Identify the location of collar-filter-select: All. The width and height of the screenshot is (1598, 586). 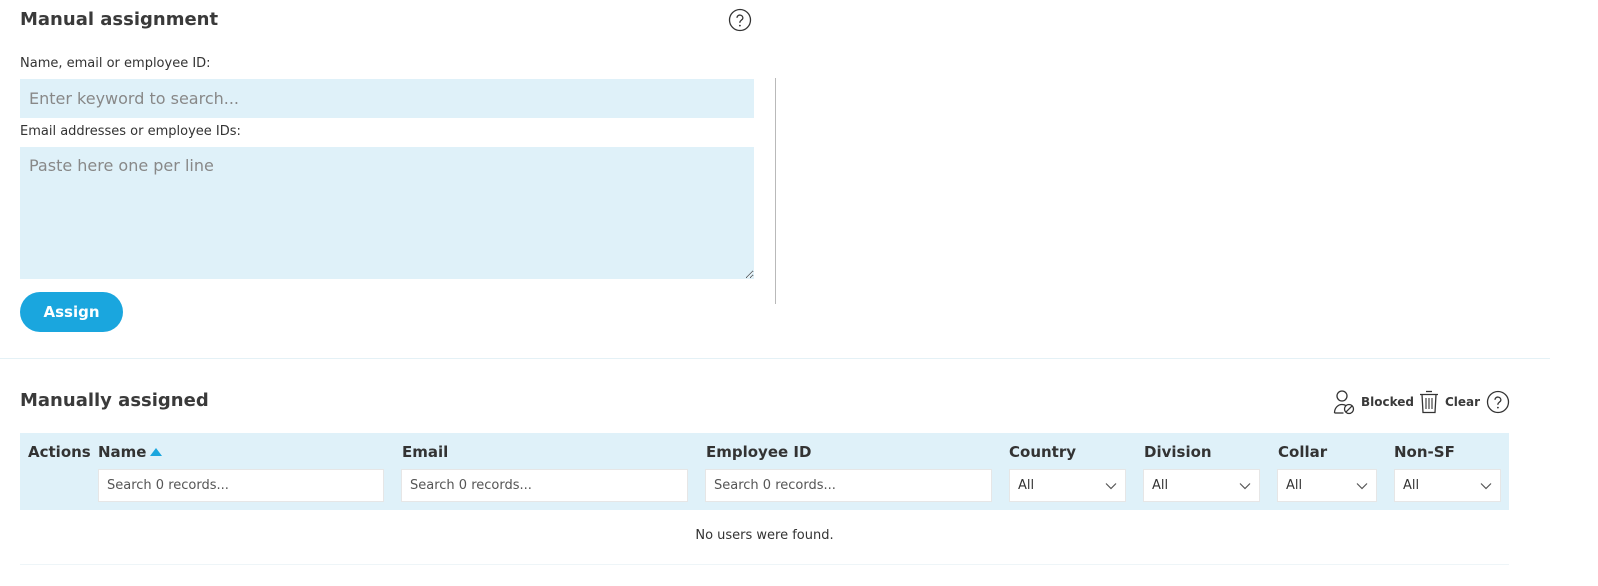
(1327, 485).